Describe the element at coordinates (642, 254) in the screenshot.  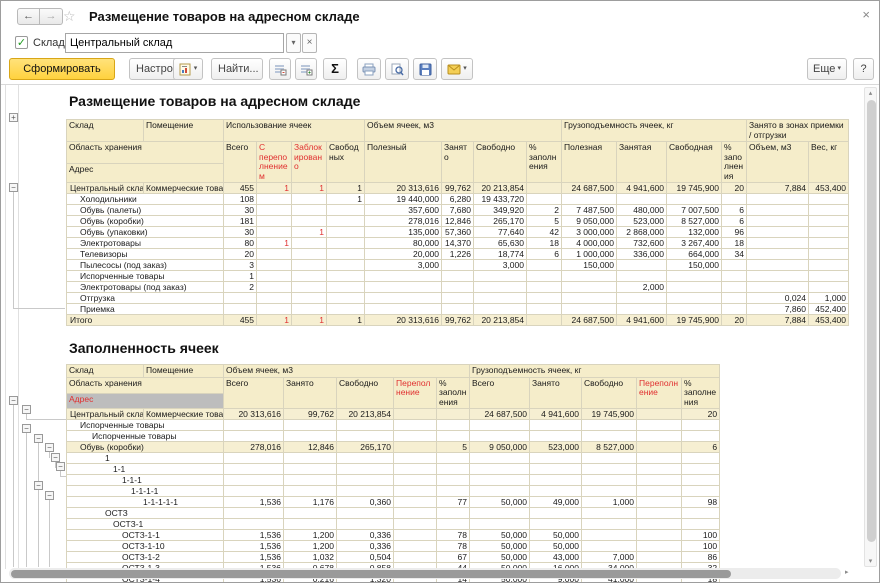
I see `cell: 336,000` at that location.